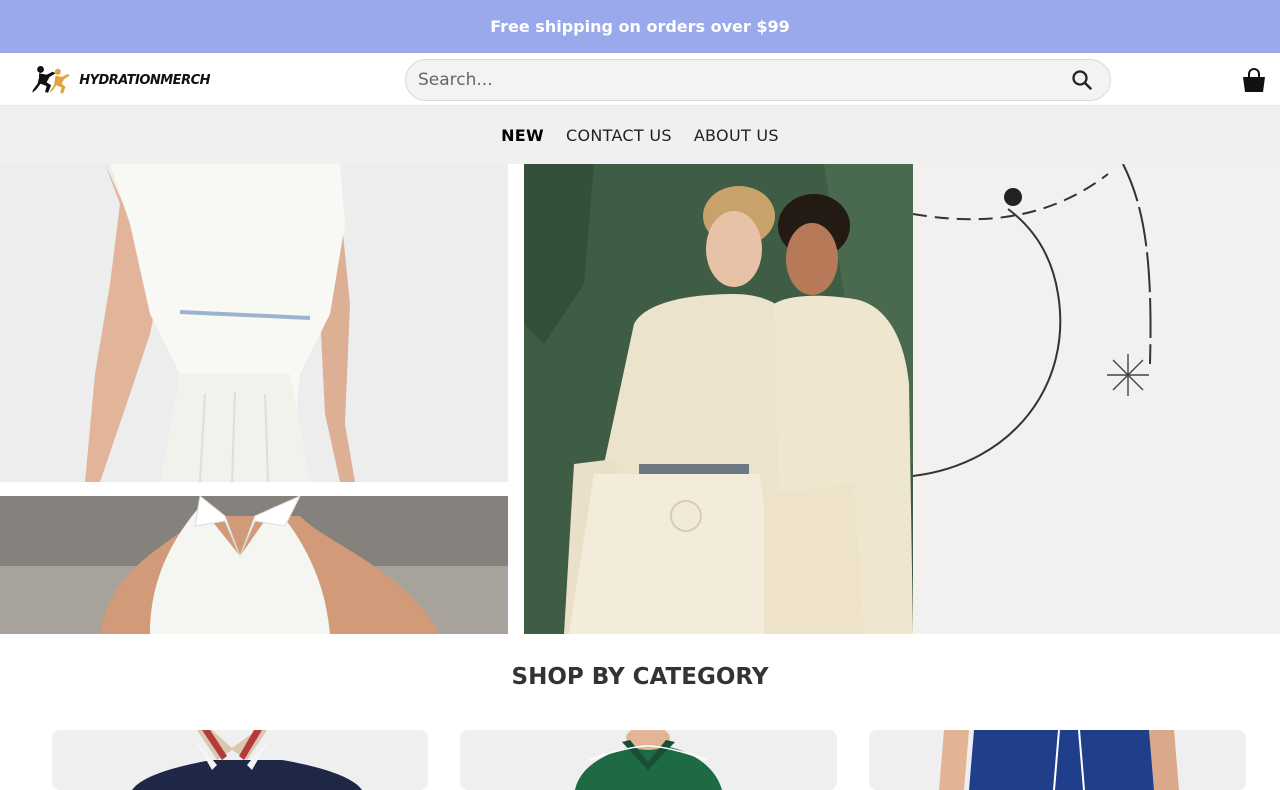 The width and height of the screenshot is (1280, 790). I want to click on logo-text: HYDRATIONMERCH, so click(144, 80).